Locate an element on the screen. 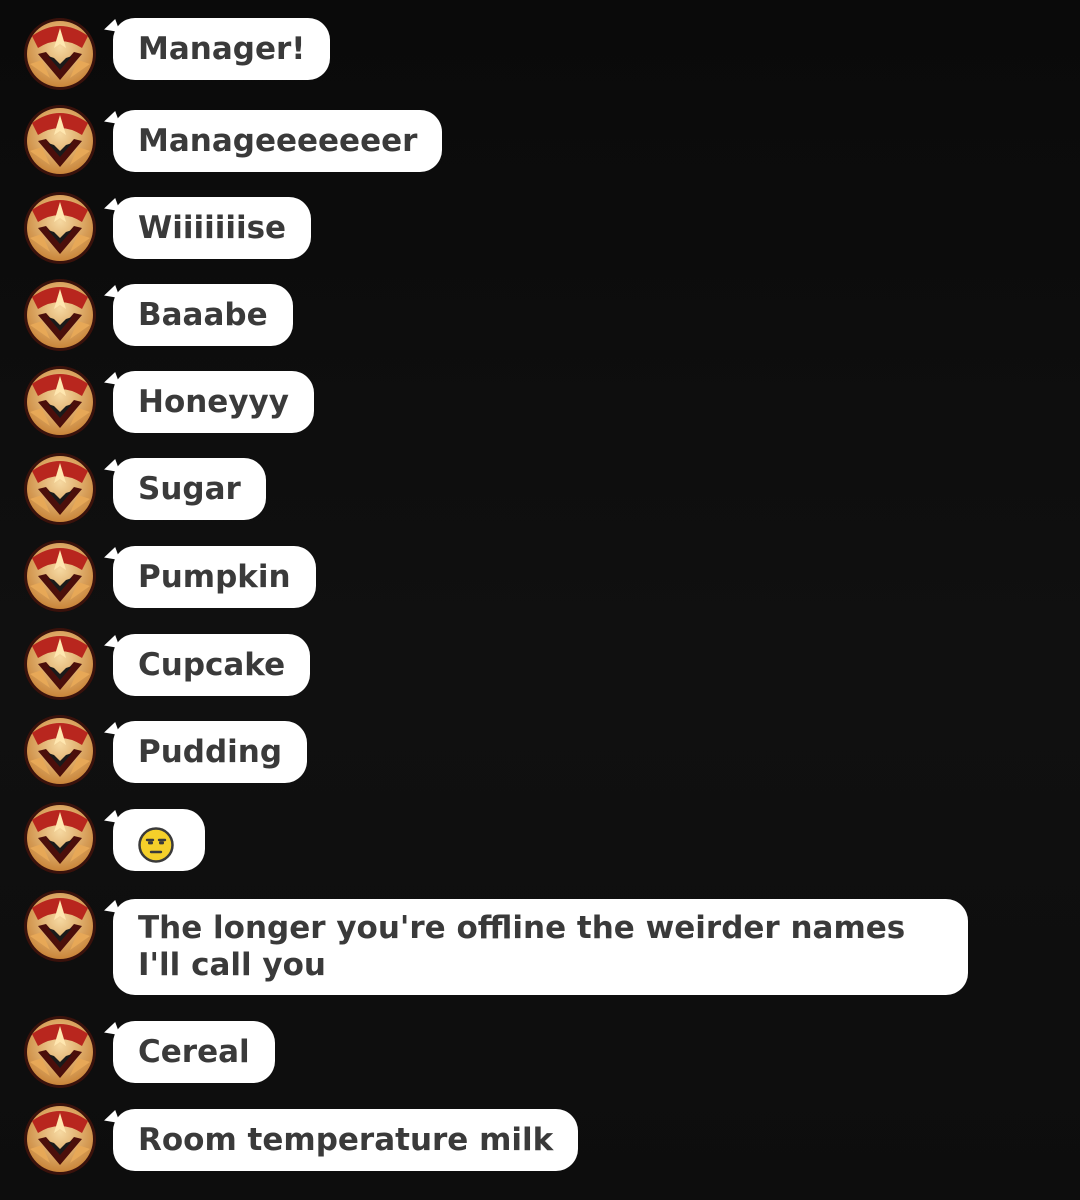 Image resolution: width=1080 pixels, height=1200 pixels. message-text: Cupcake is located at coordinates (212, 665).